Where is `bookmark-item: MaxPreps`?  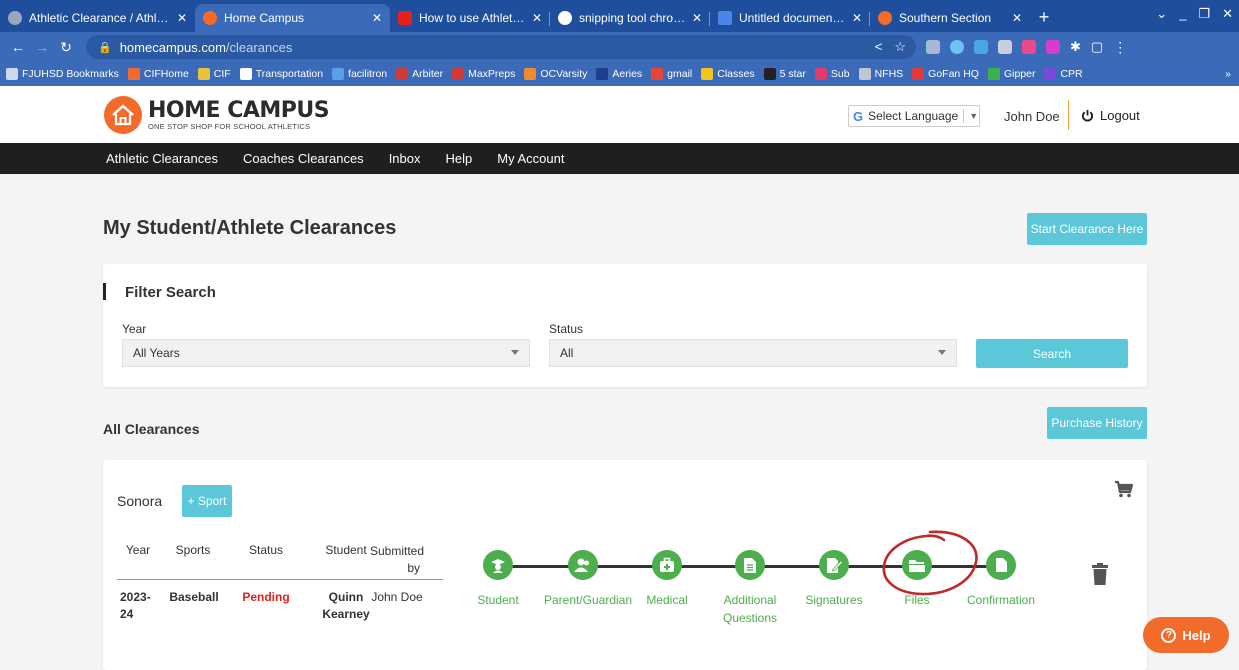
bookmark-item: MaxPreps is located at coordinates (483, 74).